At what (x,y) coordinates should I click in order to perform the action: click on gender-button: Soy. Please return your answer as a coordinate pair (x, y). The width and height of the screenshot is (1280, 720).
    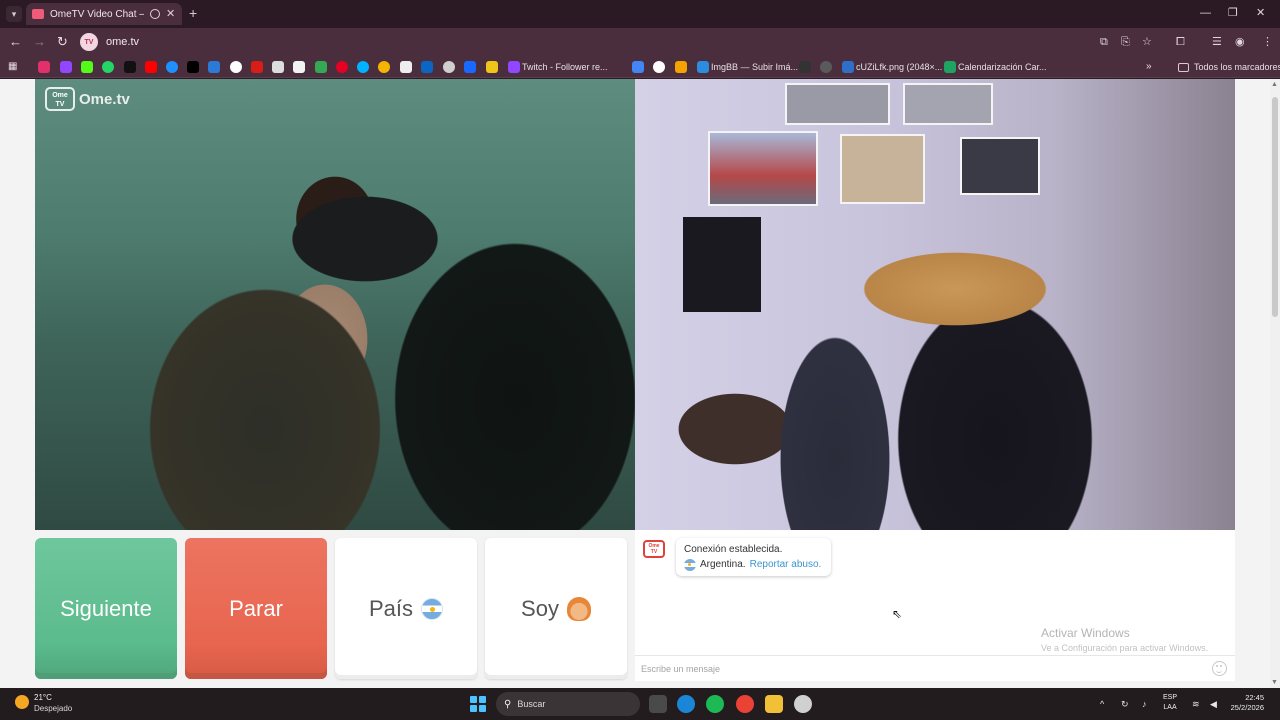
    Looking at the image, I should click on (556, 608).